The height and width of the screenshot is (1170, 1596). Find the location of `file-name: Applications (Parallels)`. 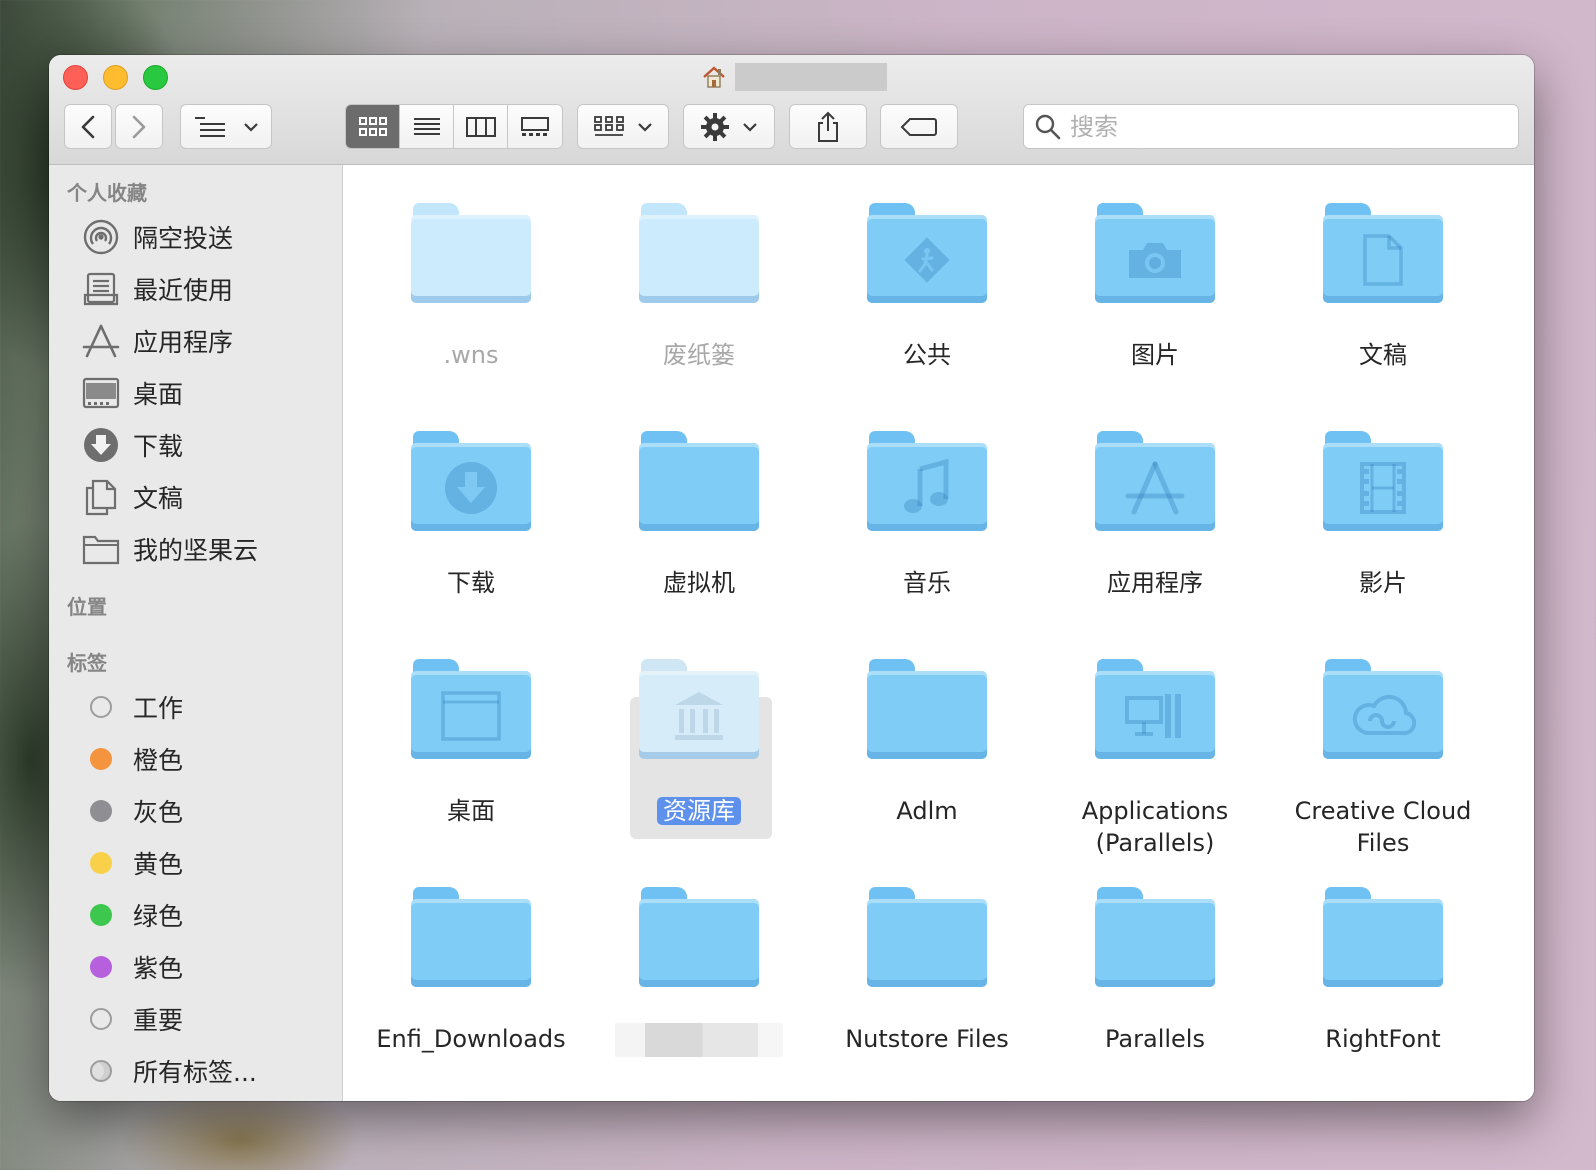

file-name: Applications (Parallels) is located at coordinates (1155, 827).